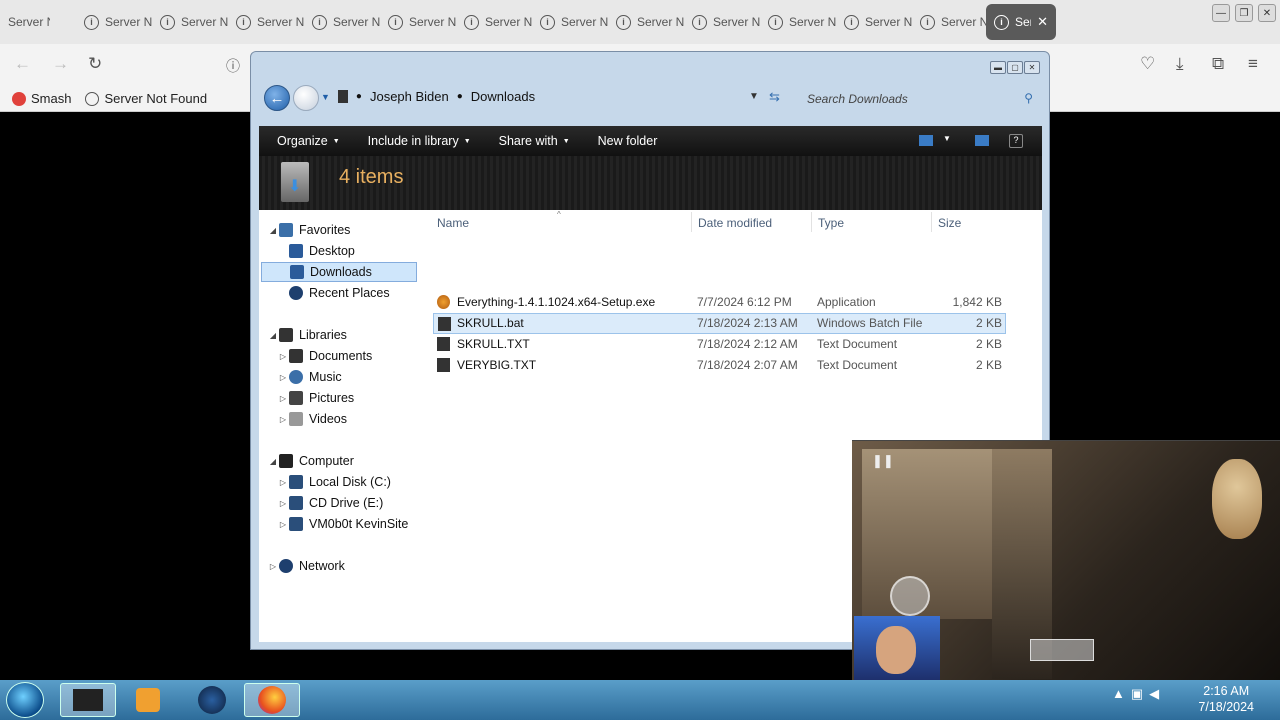 This screenshot has width=1280, height=720. What do you see at coordinates (212, 700) in the screenshot?
I see `taskbar-app` at bounding box center [212, 700].